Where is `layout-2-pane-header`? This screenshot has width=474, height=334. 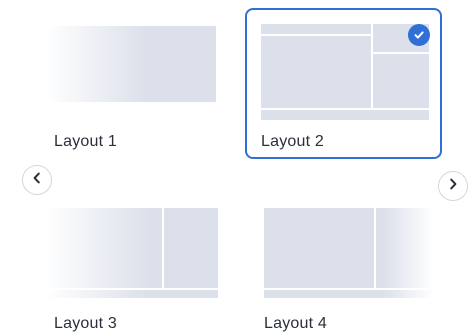
layout-2-pane-header is located at coordinates (316, 29).